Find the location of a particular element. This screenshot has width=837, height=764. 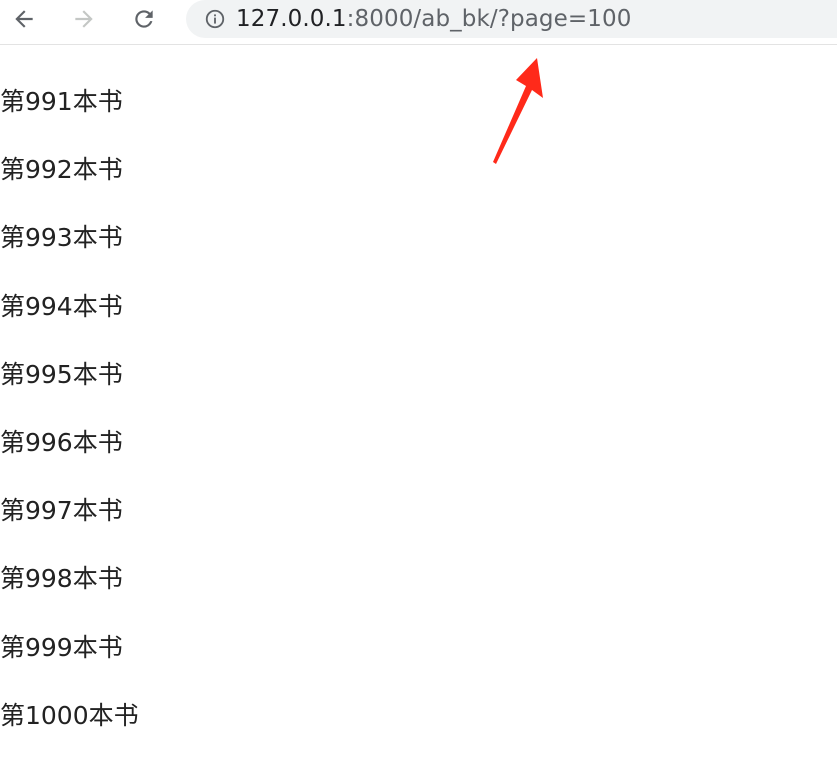

list-item: 第996本书 is located at coordinates (61, 442).